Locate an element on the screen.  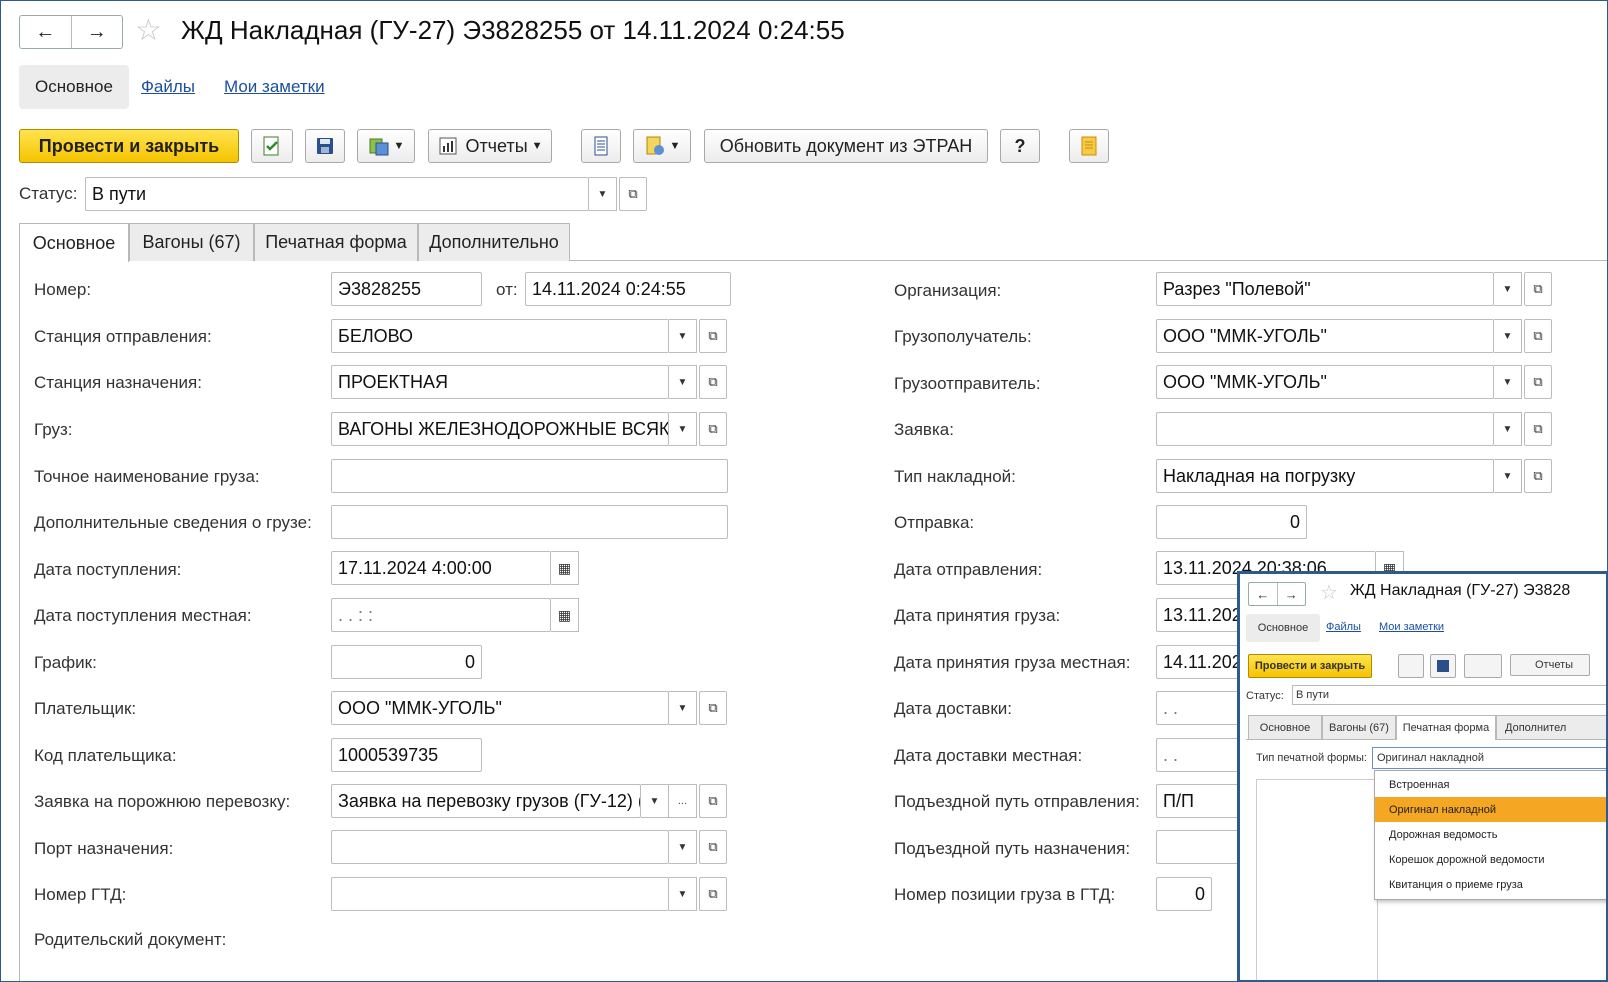
reports-button: Отчеты ▼ is located at coordinates (490, 146).